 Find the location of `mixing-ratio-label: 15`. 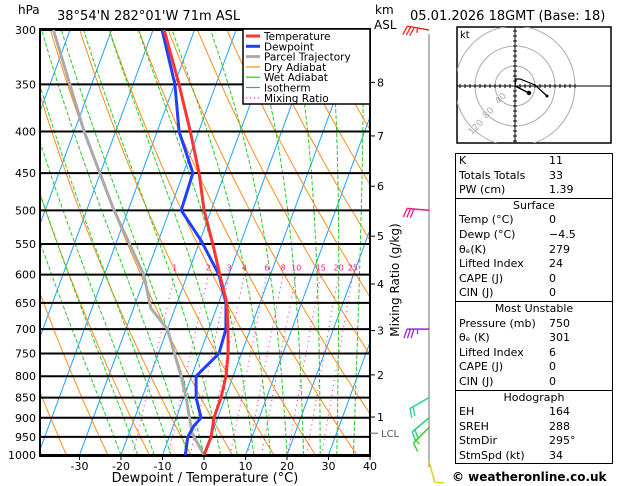

mixing-ratio-label: 15 is located at coordinates (321, 268).